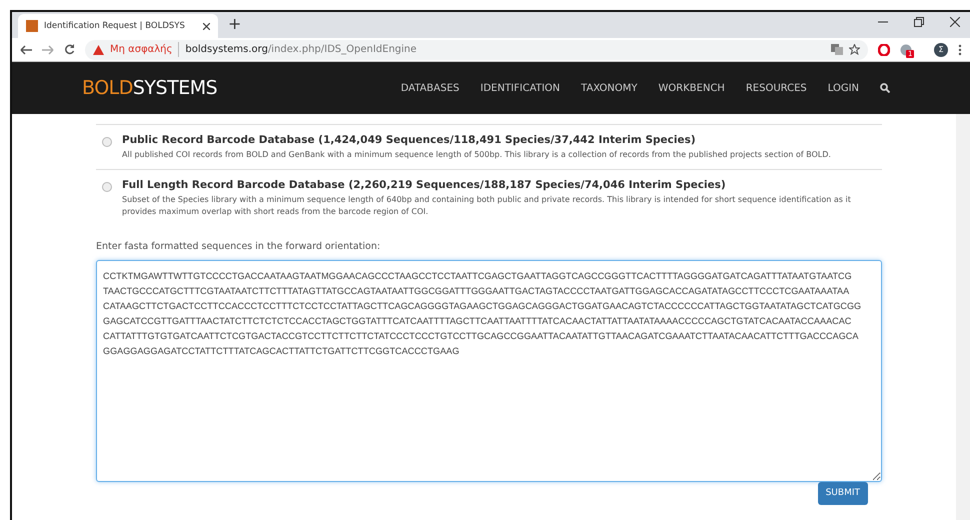  What do you see at coordinates (301, 50) in the screenshot?
I see `url-text: boldsystems.org/index.php/IDS_OpenIdEngine` at bounding box center [301, 50].